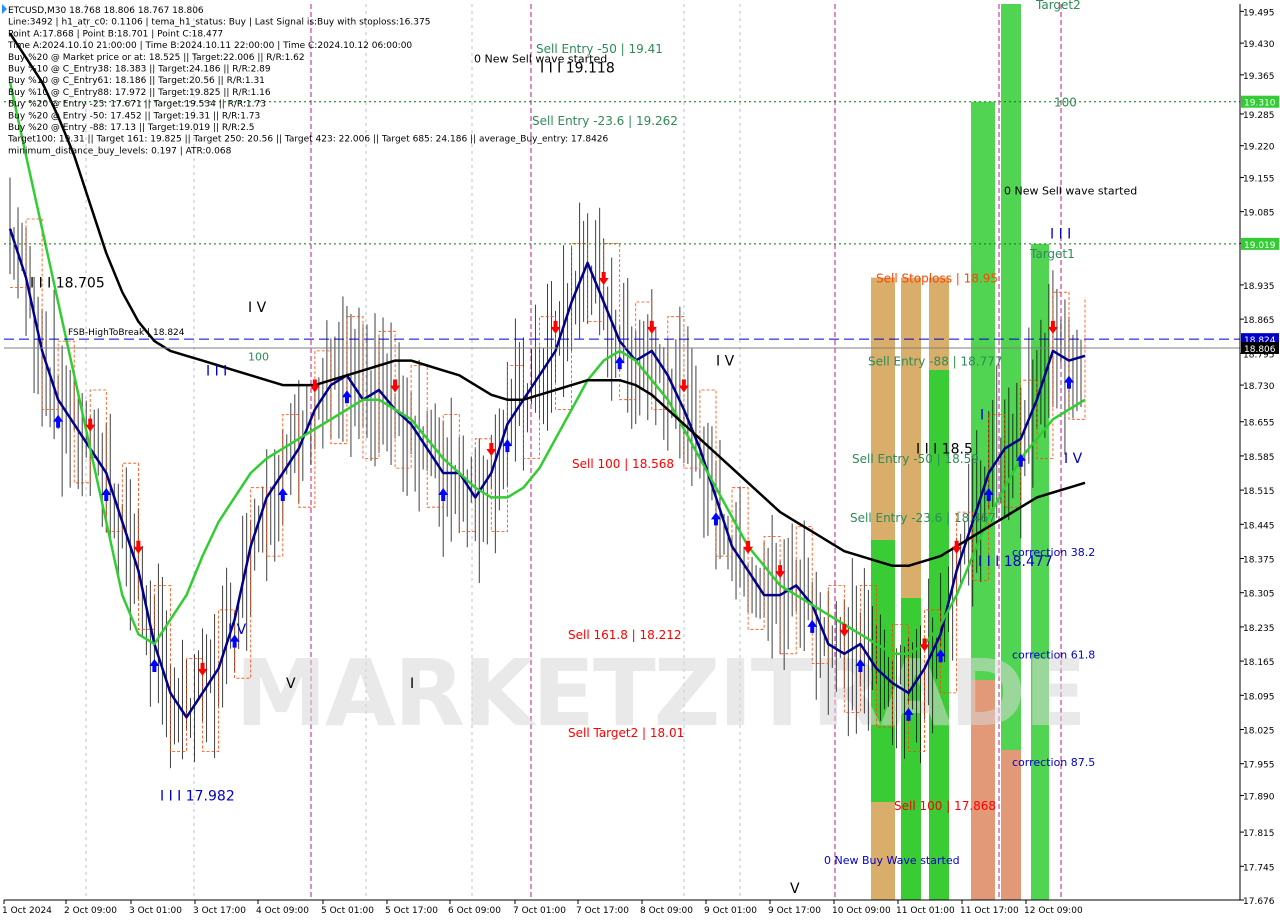 The width and height of the screenshot is (1280, 924). I want to click on price-badge-label: 18.806, so click(1260, 350).